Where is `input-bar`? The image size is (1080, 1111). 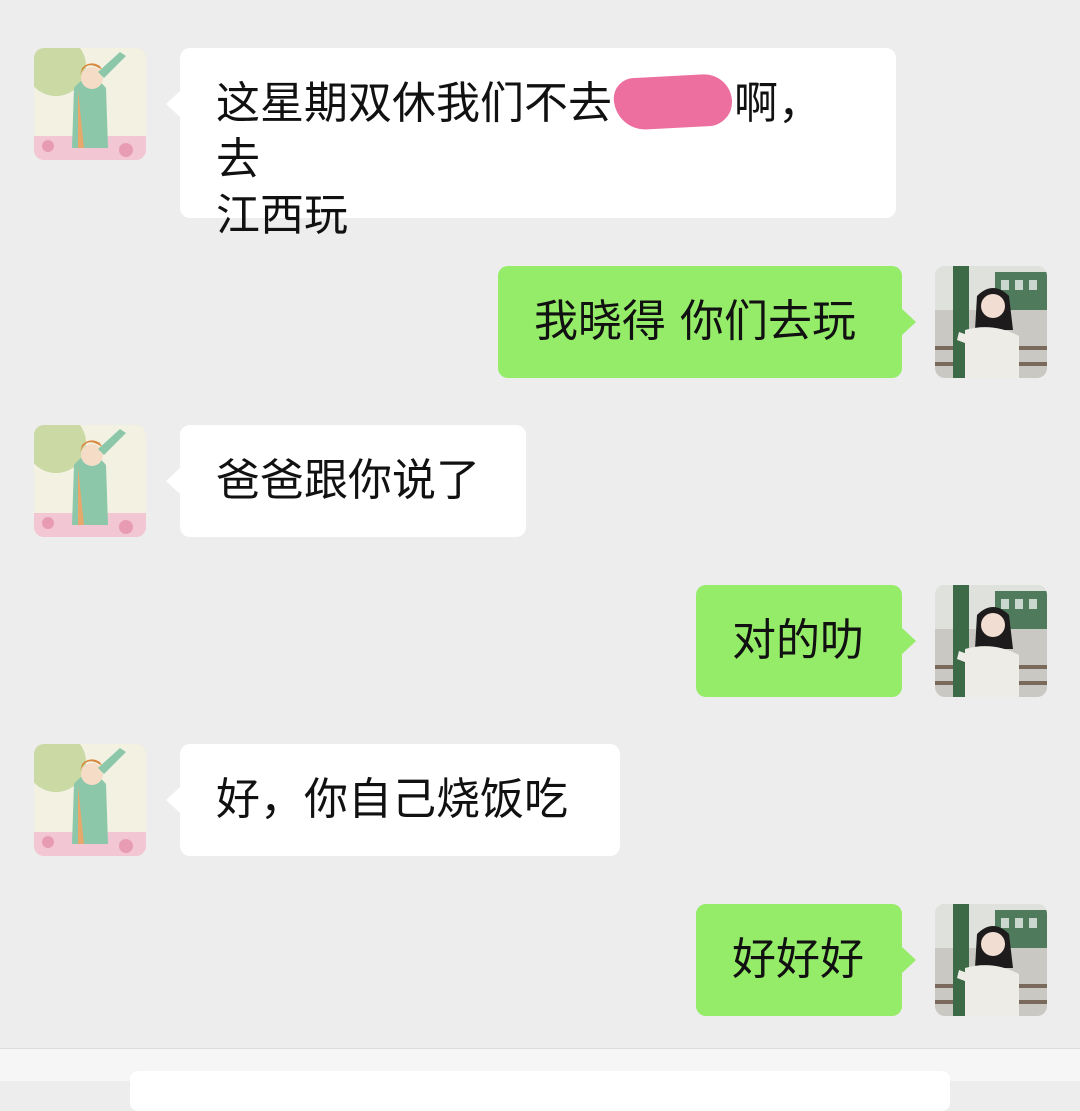 input-bar is located at coordinates (540, 1079).